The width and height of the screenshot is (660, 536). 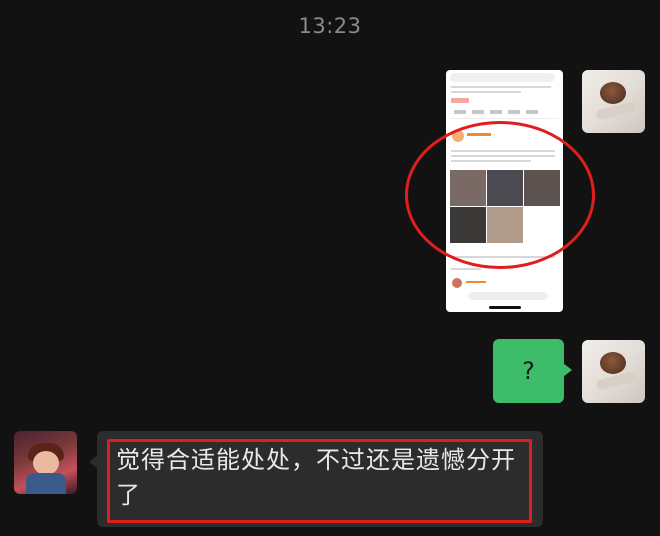 I want to click on timestamp: 13:23, so click(x=330, y=26).